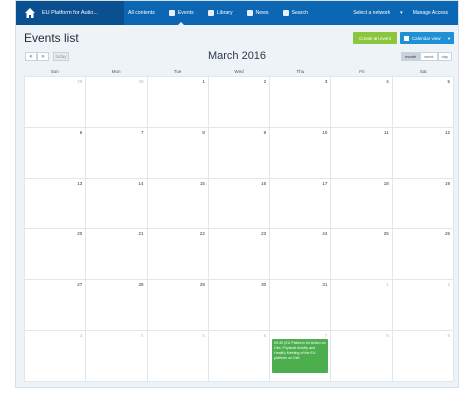  What do you see at coordinates (386, 234) in the screenshot?
I see `day-number: 25` at bounding box center [386, 234].